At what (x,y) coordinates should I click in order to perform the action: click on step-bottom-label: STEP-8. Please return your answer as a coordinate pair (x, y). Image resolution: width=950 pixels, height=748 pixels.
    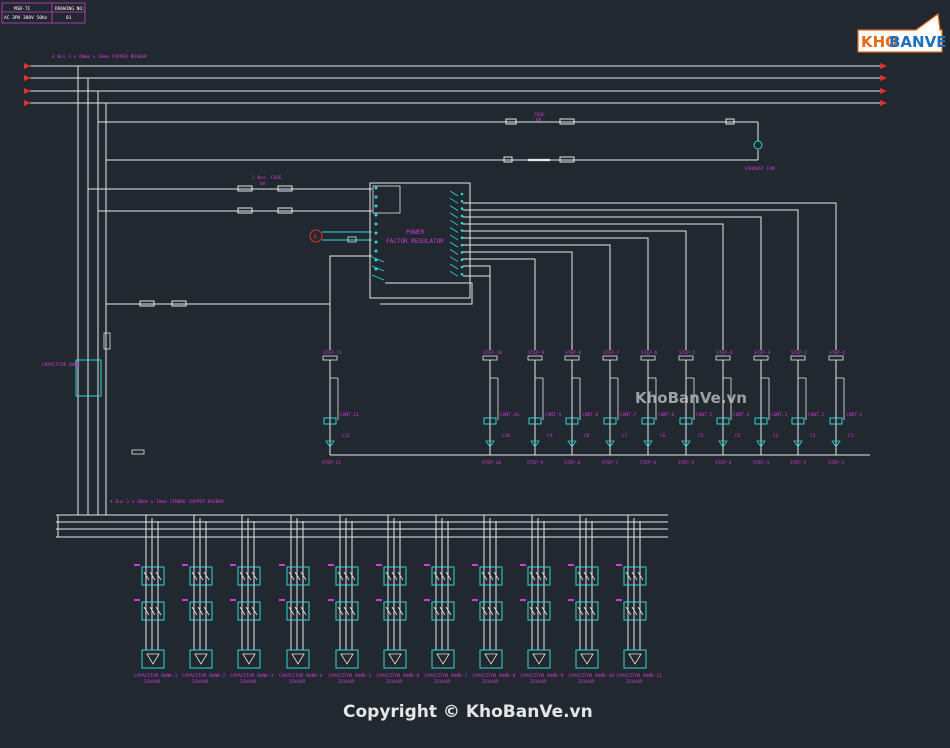
    Looking at the image, I should click on (572, 463).